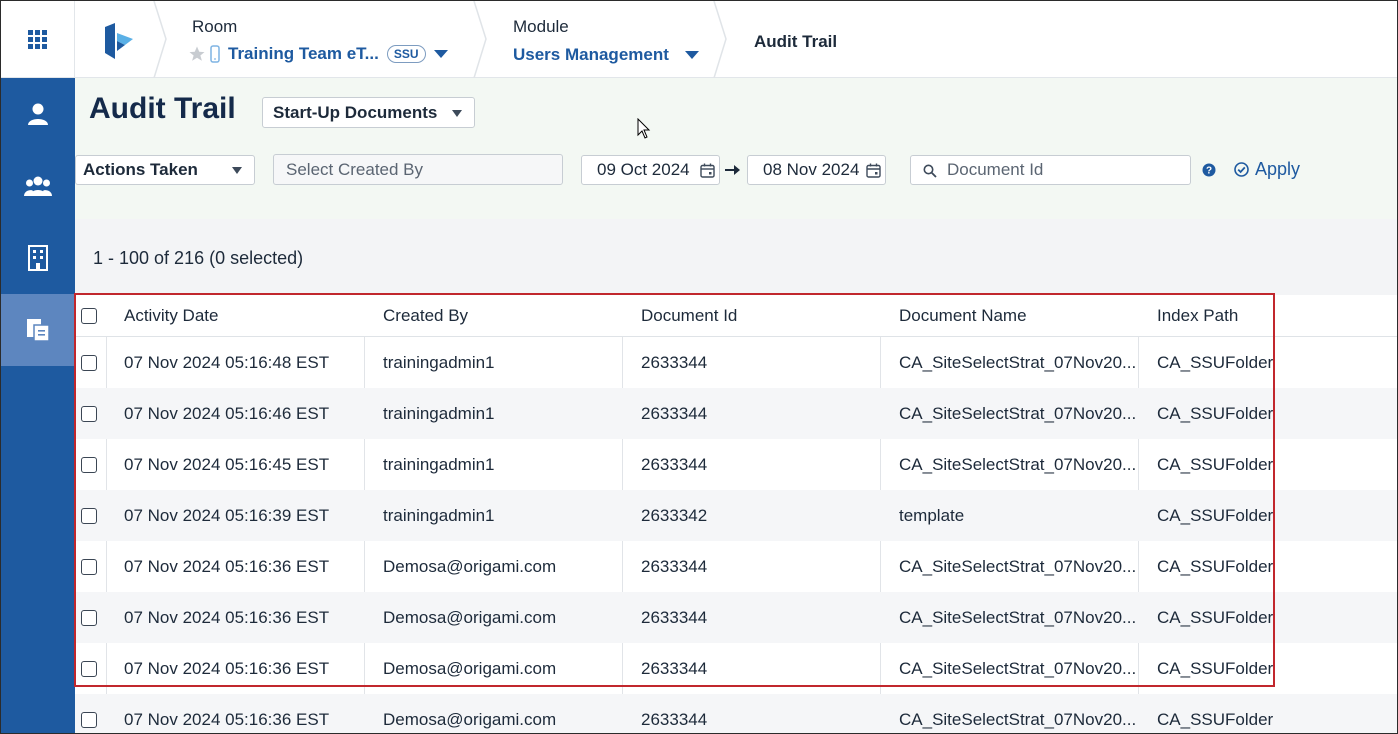 This screenshot has height=734, width=1398. What do you see at coordinates (1278, 169) in the screenshot?
I see `apply-label: Apply` at bounding box center [1278, 169].